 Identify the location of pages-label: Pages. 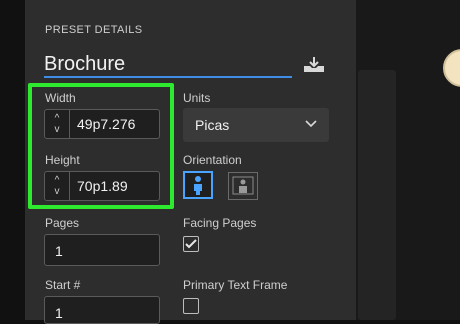
(62, 223).